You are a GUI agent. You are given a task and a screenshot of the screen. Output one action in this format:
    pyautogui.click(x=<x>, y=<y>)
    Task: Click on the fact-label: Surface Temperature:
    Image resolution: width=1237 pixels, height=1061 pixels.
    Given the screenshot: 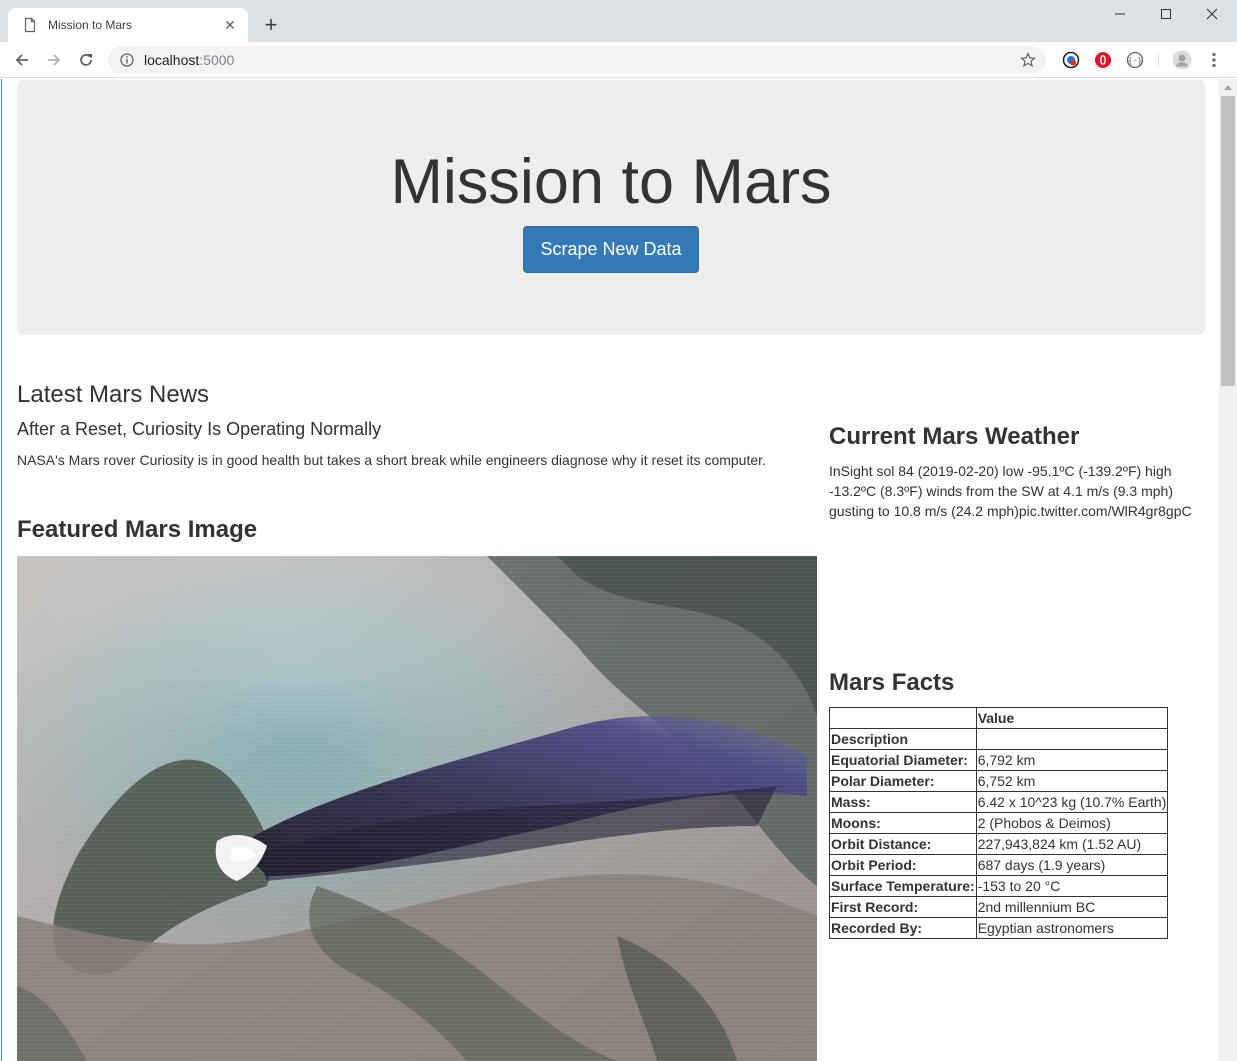 What is the action you would take?
    pyautogui.click(x=903, y=886)
    